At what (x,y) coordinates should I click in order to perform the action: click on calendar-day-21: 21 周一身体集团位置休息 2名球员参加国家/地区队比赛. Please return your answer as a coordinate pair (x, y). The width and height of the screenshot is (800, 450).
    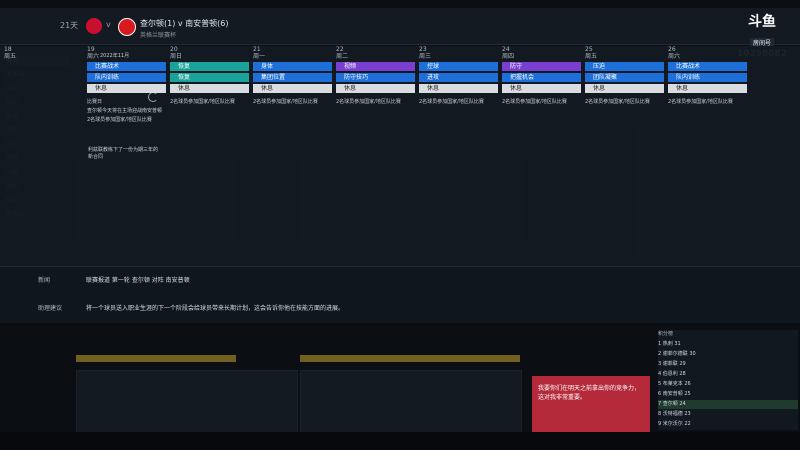
    Looking at the image, I should click on (293, 156).